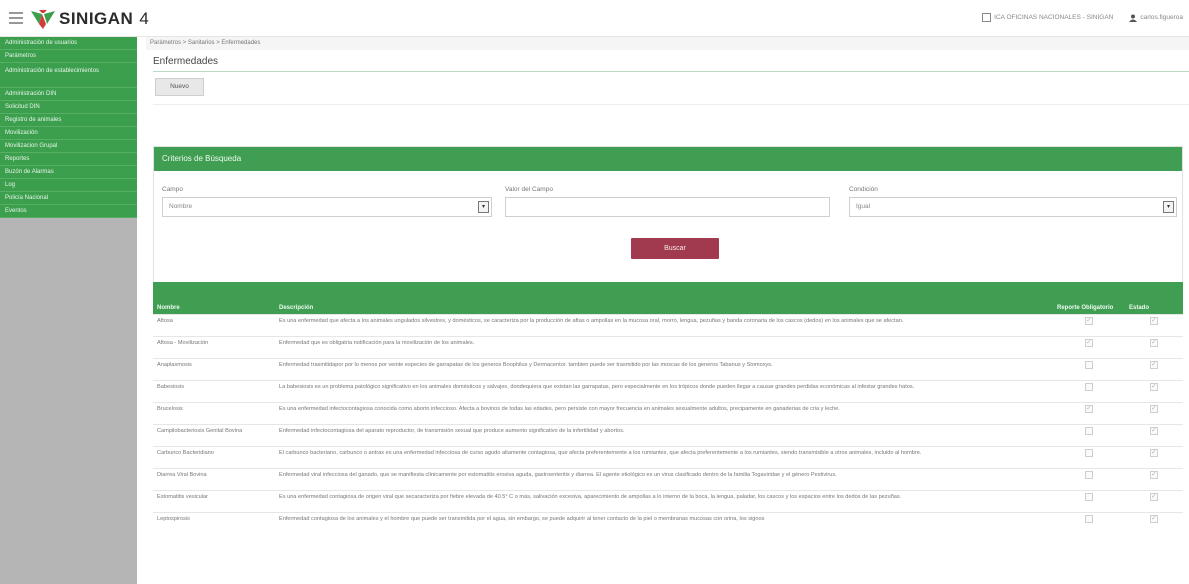 This screenshot has height=584, width=1189. Describe the element at coordinates (179, 87) in the screenshot. I see `new-button: Nuevo` at that location.